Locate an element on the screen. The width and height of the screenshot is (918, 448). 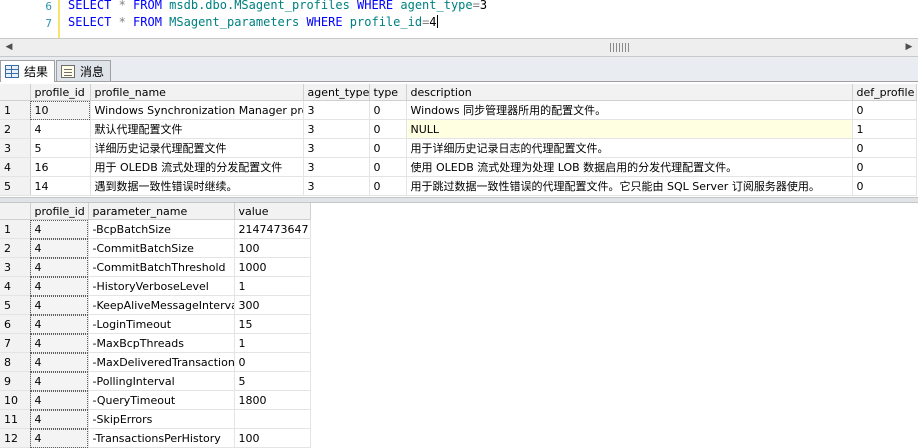
grid-cell: Windows Synchronization Manager profile is located at coordinates (197, 110).